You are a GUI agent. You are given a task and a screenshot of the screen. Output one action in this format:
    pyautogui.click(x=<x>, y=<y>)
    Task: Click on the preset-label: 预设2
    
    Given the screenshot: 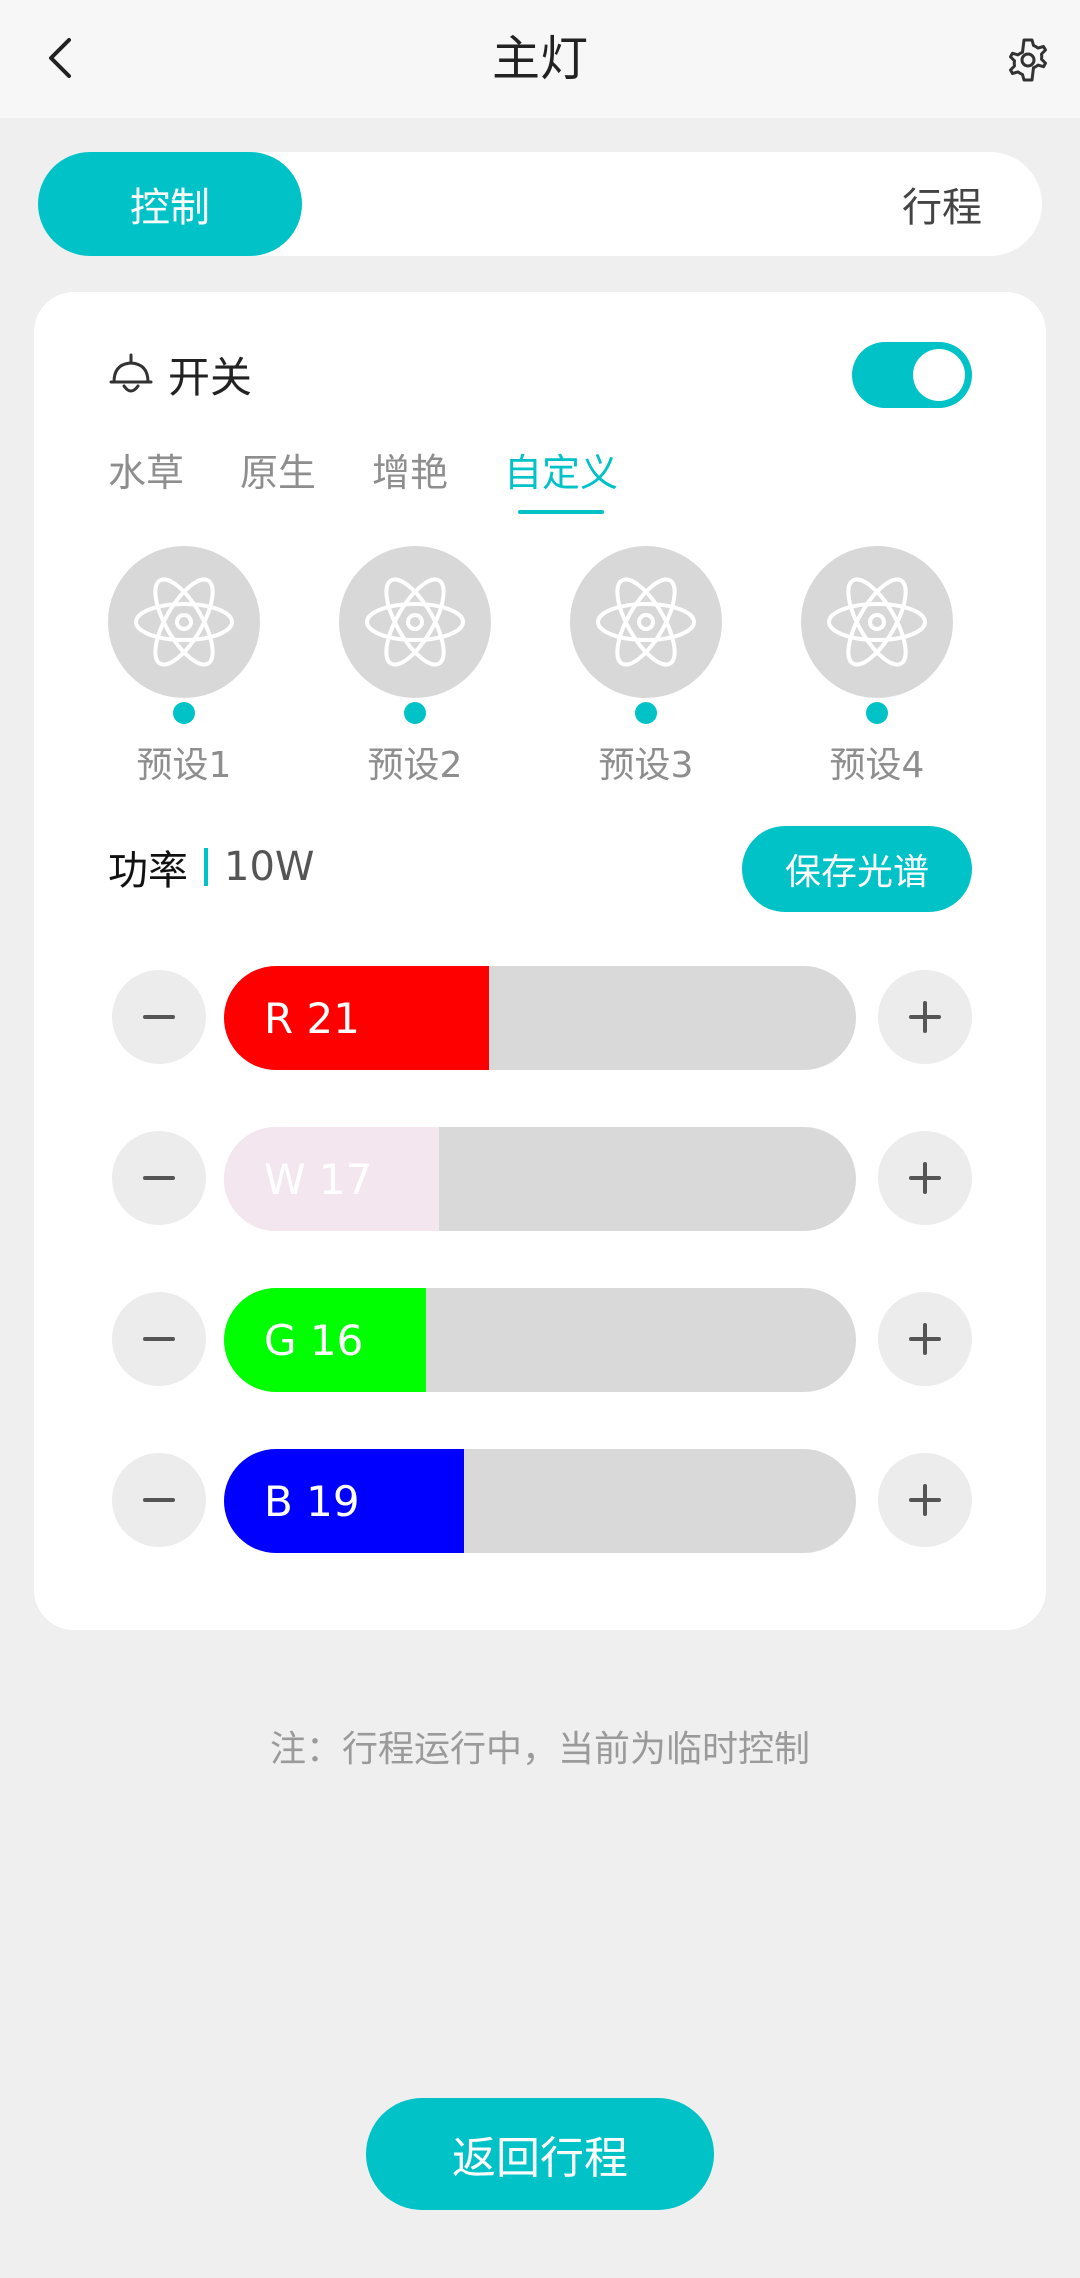 What is the action you would take?
    pyautogui.click(x=415, y=765)
    